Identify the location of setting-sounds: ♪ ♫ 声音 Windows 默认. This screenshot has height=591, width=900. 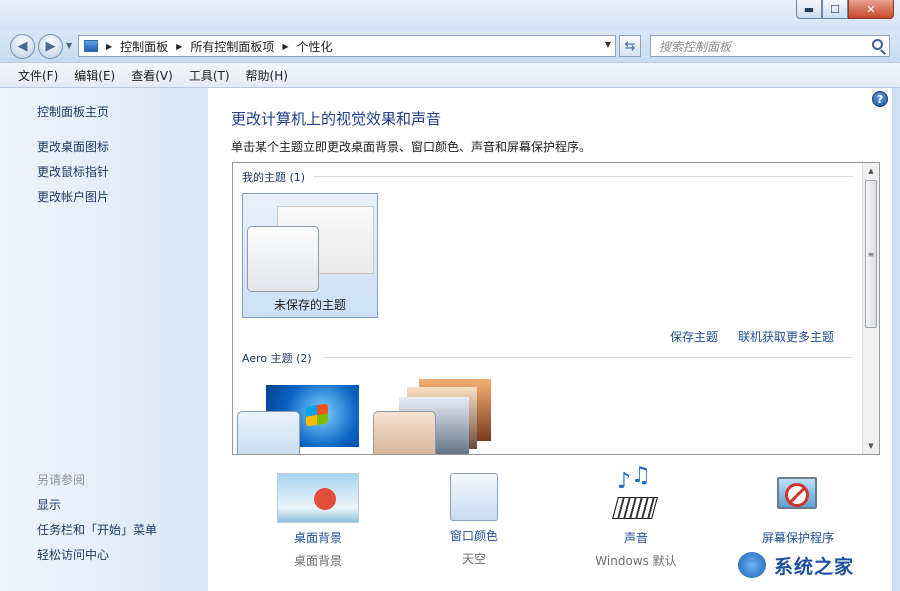
(636, 516).